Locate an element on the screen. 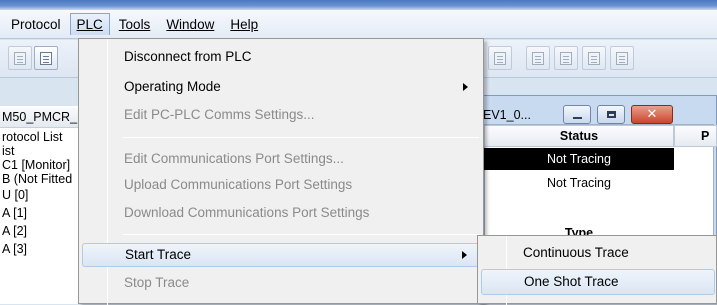  menu-item-download-communications-port-settings: Download Communications Port Settings is located at coordinates (281, 213).